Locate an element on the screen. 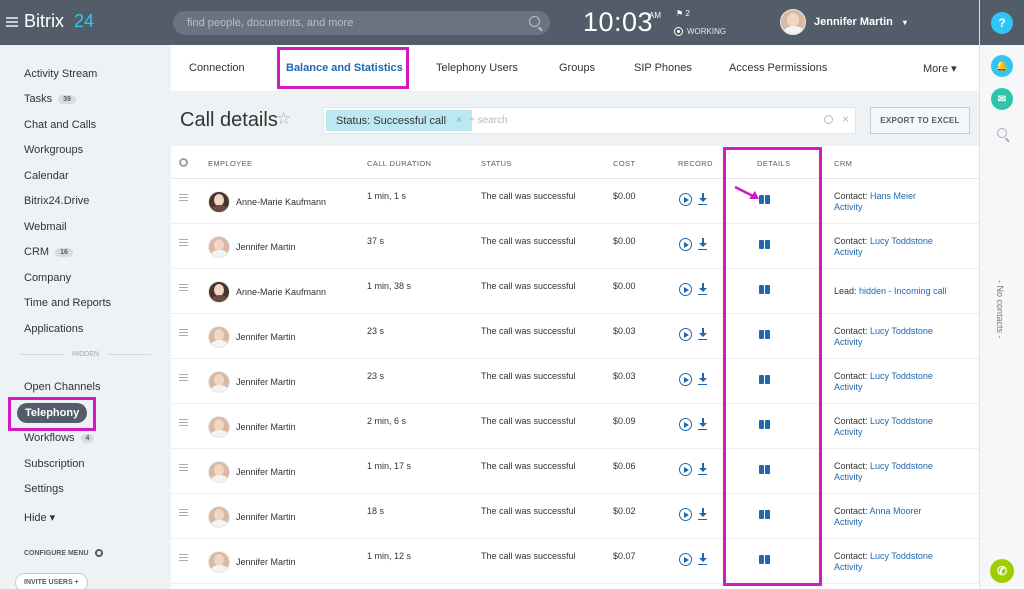 The width and height of the screenshot is (1024, 589). tab-groups: Groups is located at coordinates (577, 68).